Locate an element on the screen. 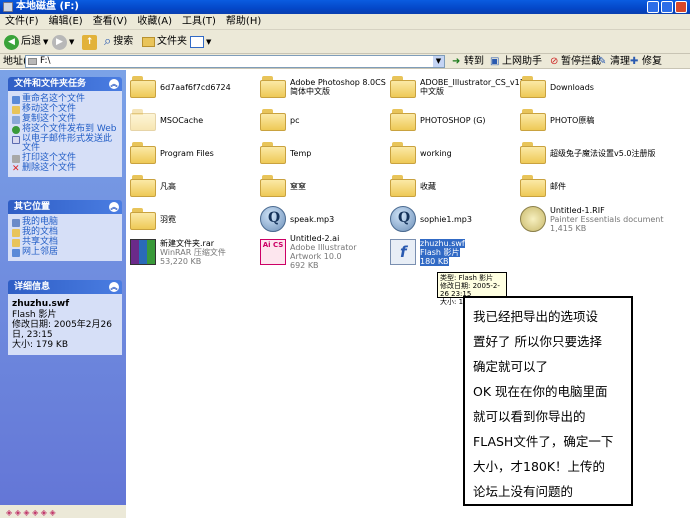 This screenshot has width=690, height=518. back-button: ◀ 后退 ▼ is located at coordinates (26, 42).